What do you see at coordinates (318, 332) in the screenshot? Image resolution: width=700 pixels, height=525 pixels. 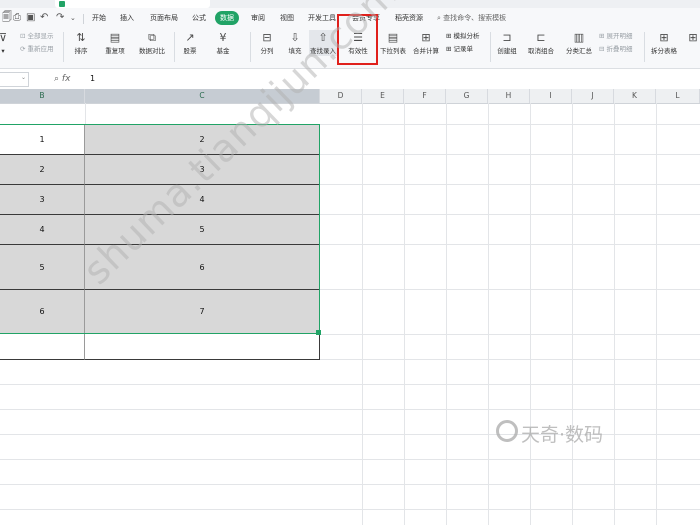 I see `fill-handle` at bounding box center [318, 332].